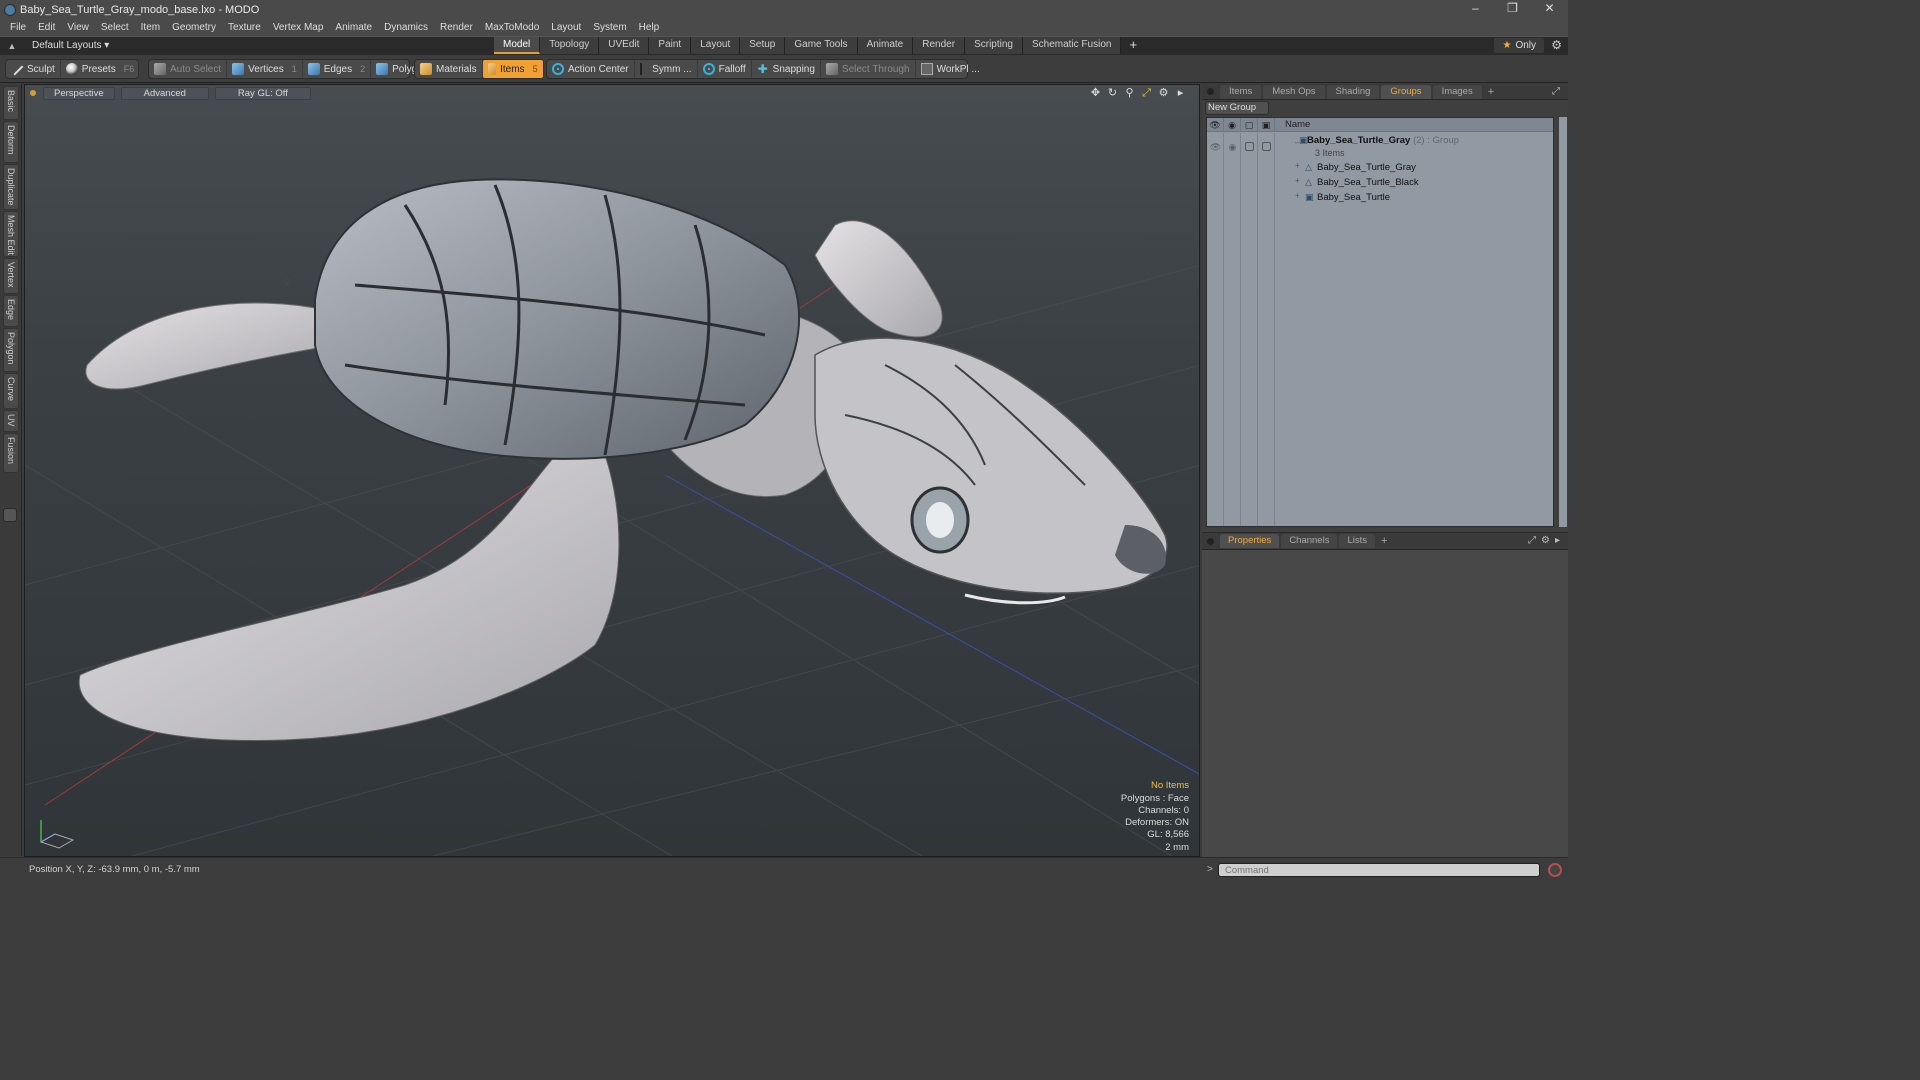  What do you see at coordinates (11, 234) in the screenshot?
I see `vtab-mesh-edit: Mesh Edit` at bounding box center [11, 234].